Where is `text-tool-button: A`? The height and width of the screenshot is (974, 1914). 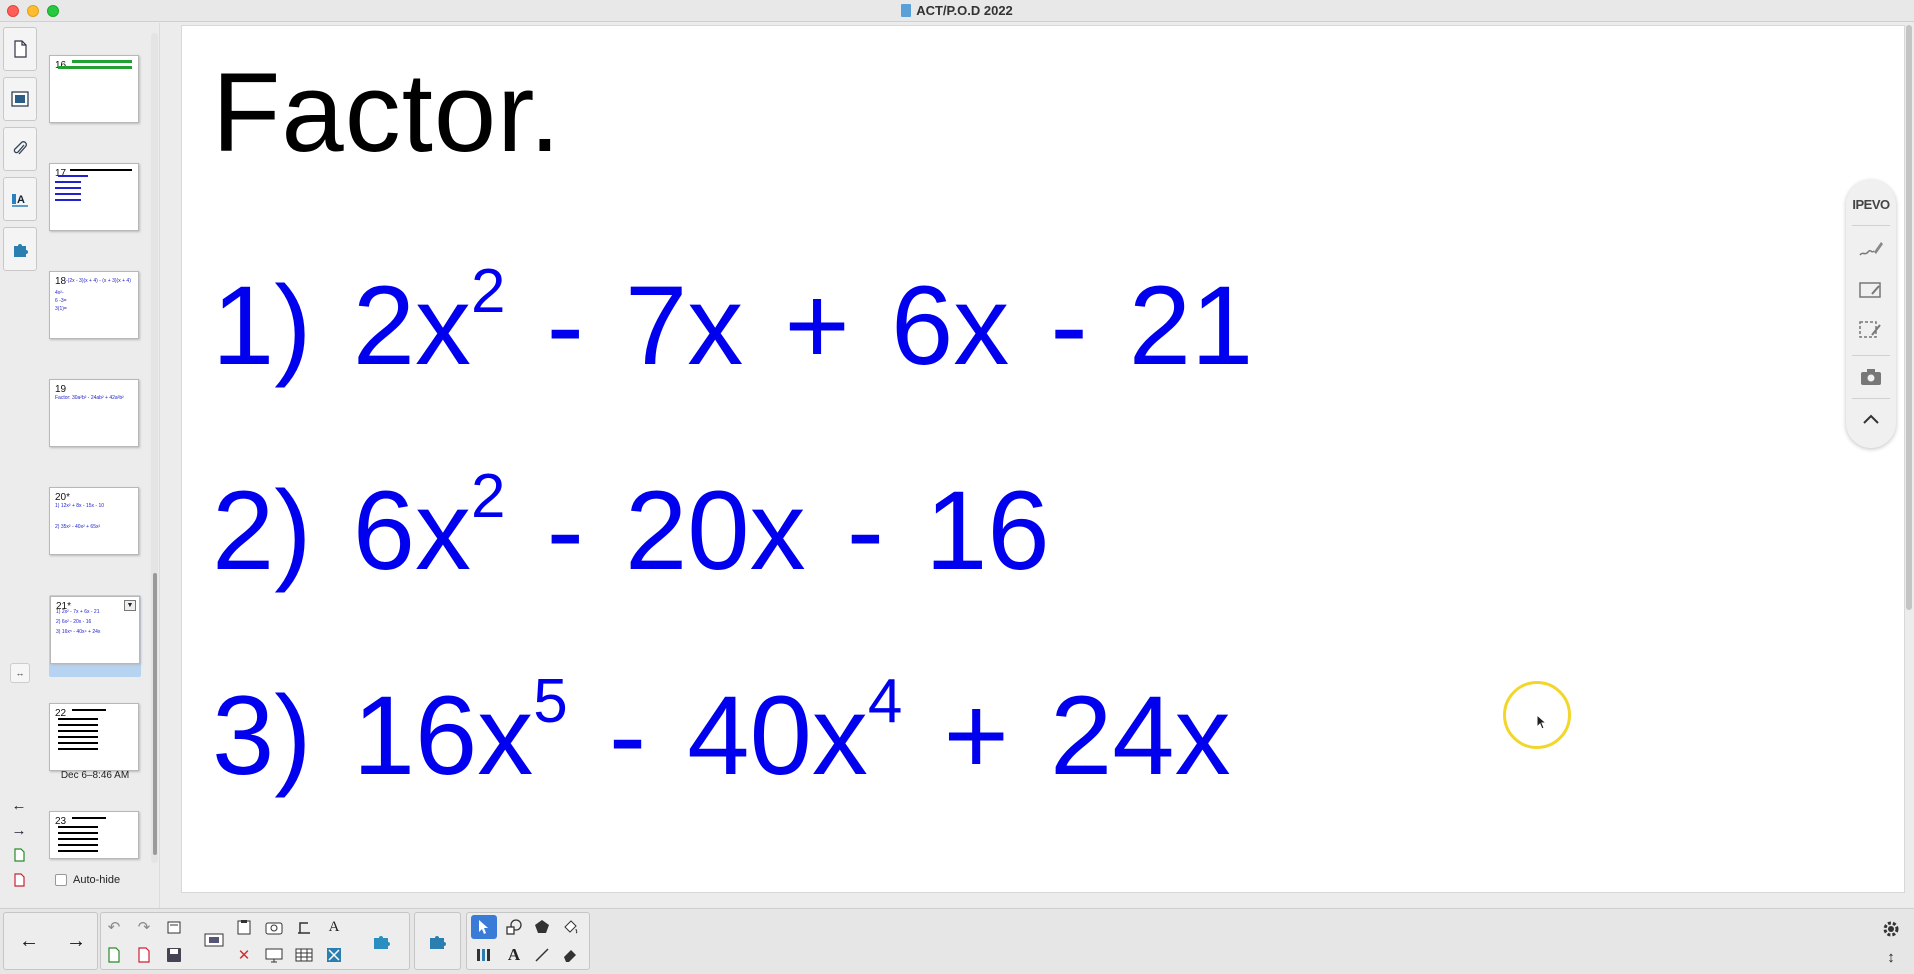
text-tool-button: A is located at coordinates (514, 955).